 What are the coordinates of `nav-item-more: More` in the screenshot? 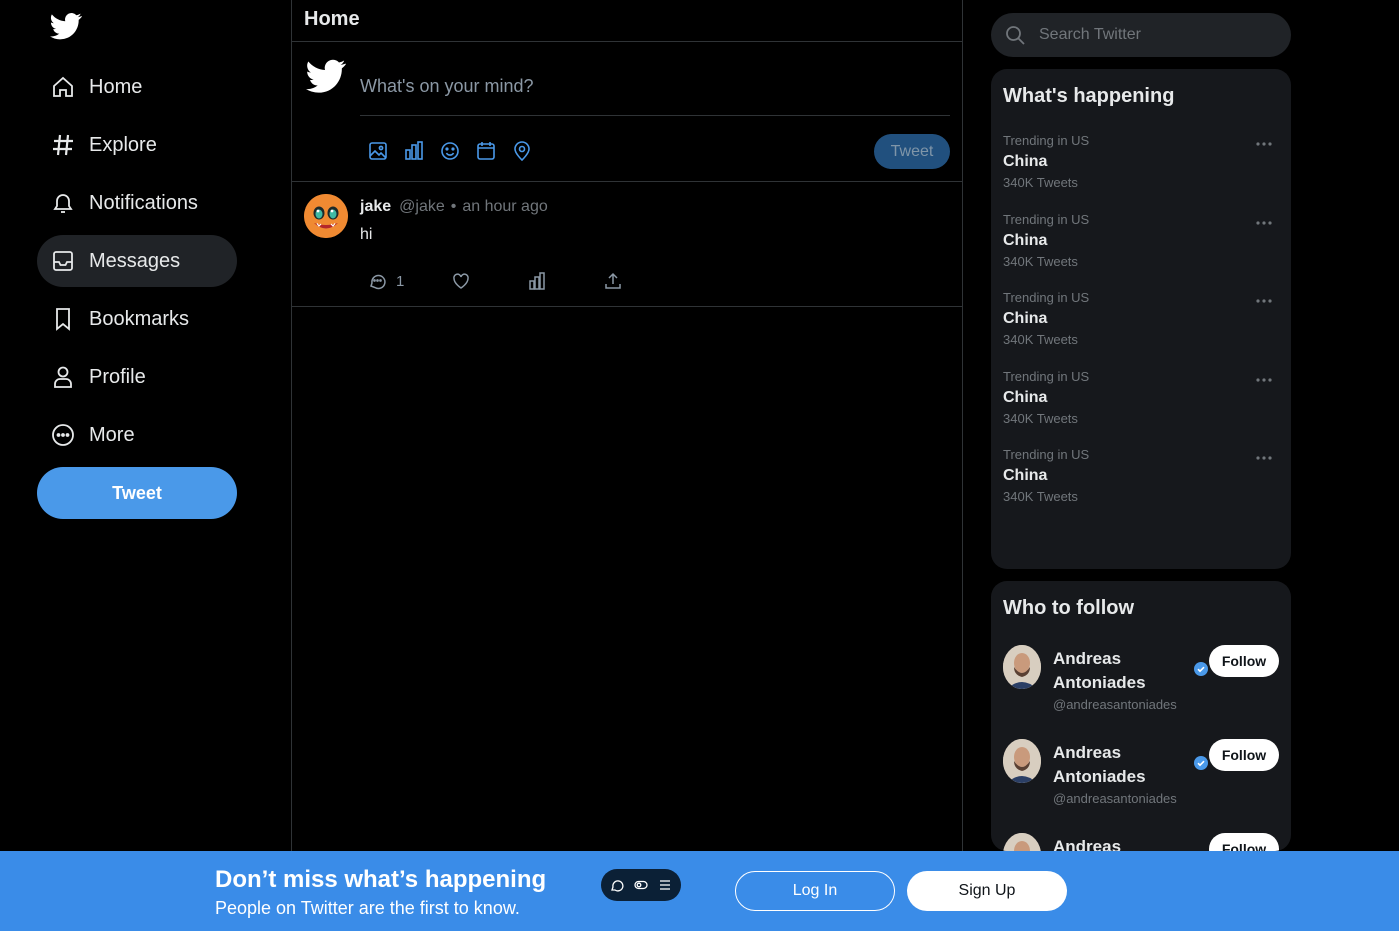 It's located at (137, 435).